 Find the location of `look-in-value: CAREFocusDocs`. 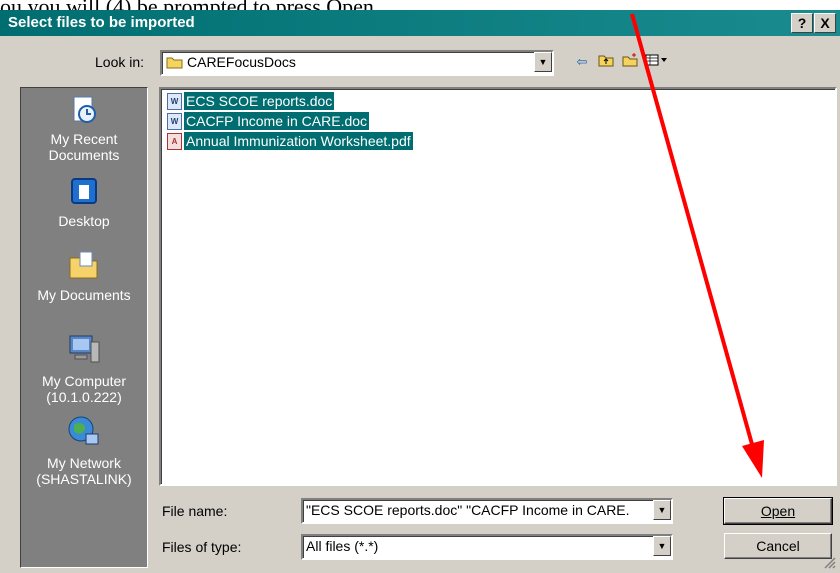

look-in-value: CAREFocusDocs is located at coordinates (241, 62).